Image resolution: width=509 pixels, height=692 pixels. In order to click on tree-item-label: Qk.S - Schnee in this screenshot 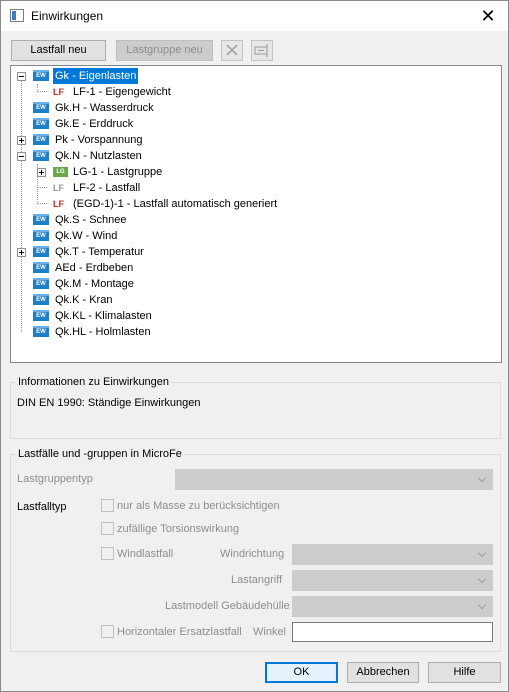, I will do `click(91, 220)`.